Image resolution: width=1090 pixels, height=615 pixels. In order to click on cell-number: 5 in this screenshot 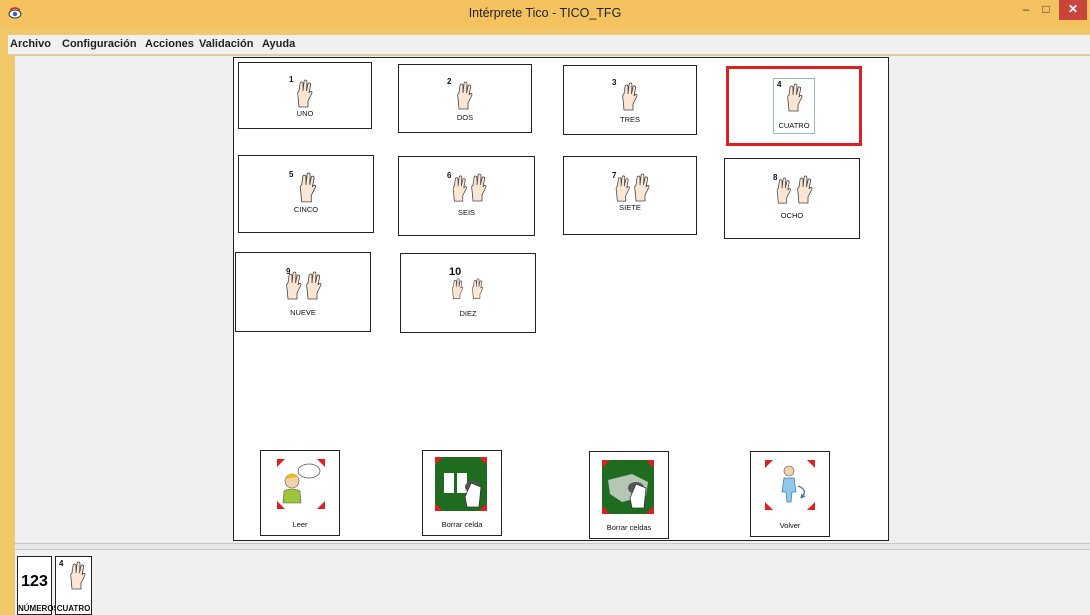, I will do `click(291, 174)`.